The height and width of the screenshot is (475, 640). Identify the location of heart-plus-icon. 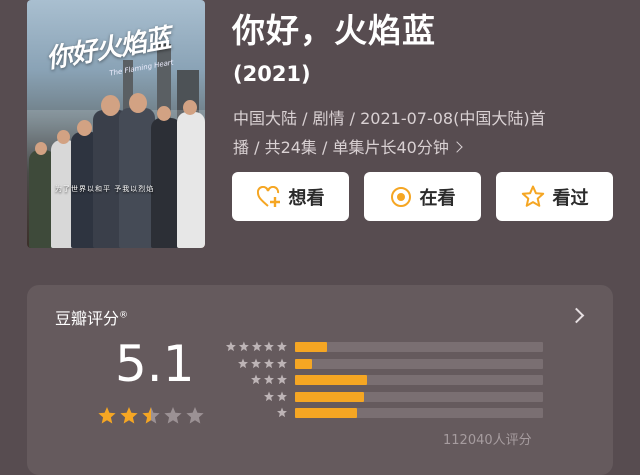
(268, 196).